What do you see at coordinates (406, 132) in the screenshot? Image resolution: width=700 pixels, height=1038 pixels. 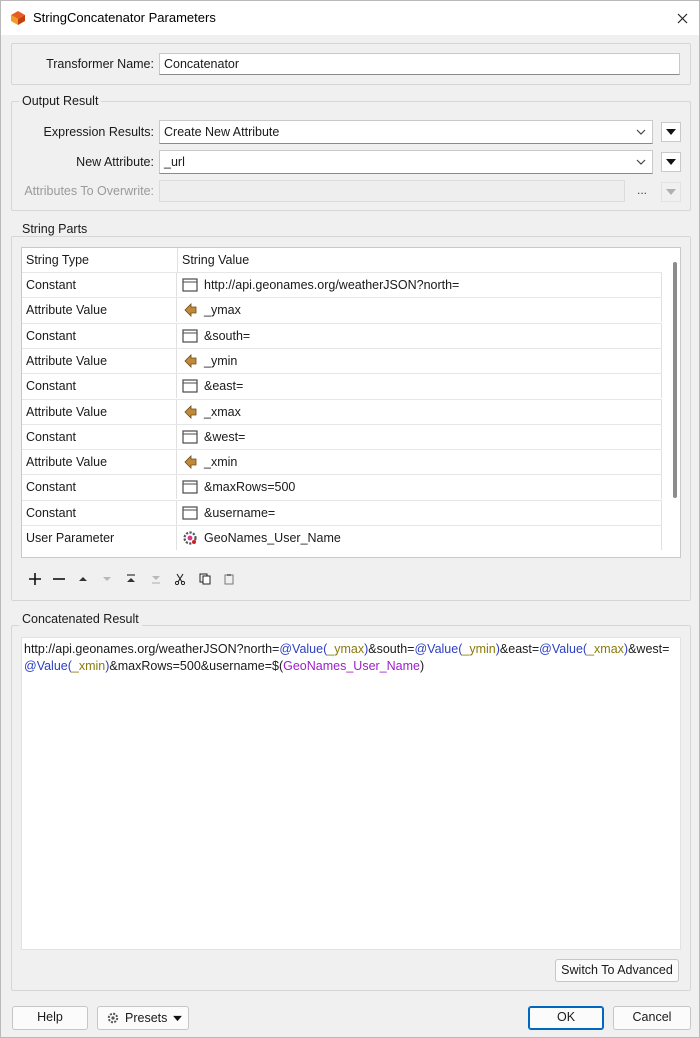 I see `expression-results-select: Create New Attribute` at bounding box center [406, 132].